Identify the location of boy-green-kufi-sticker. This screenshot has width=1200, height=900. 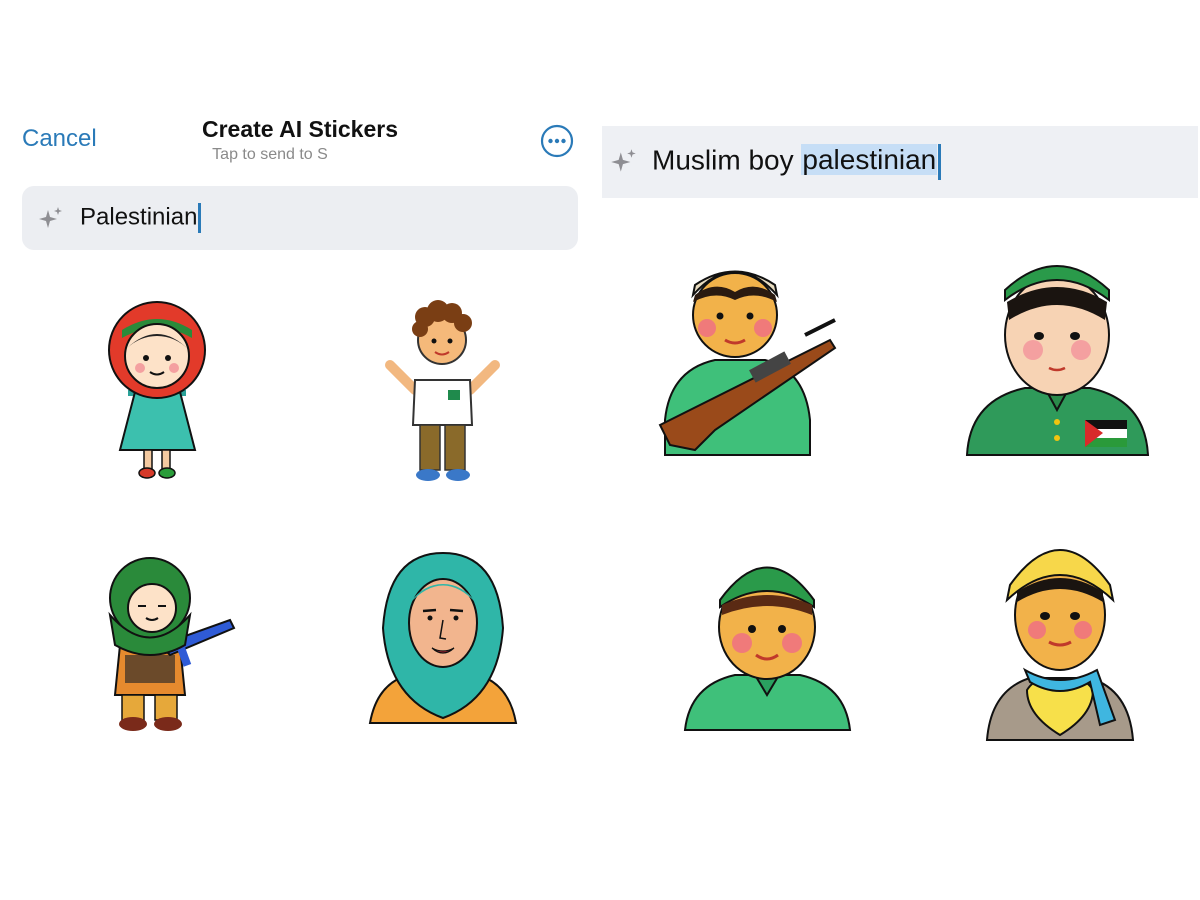
(767, 640).